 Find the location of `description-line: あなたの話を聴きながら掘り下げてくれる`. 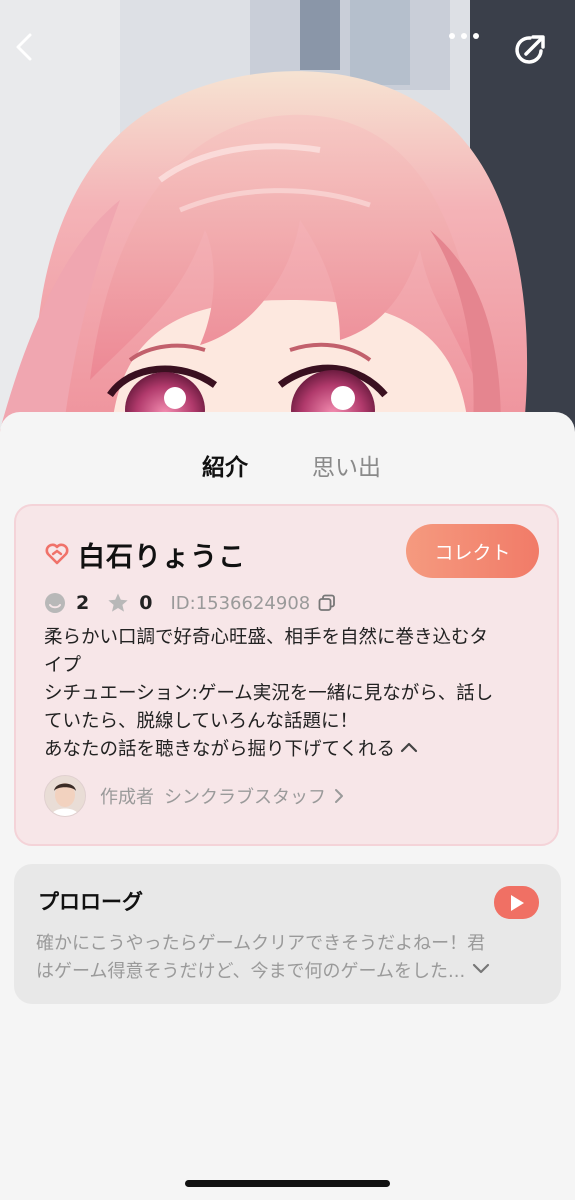

description-line: あなたの話を聴きながら掘り下げてくれる is located at coordinates (292, 750).